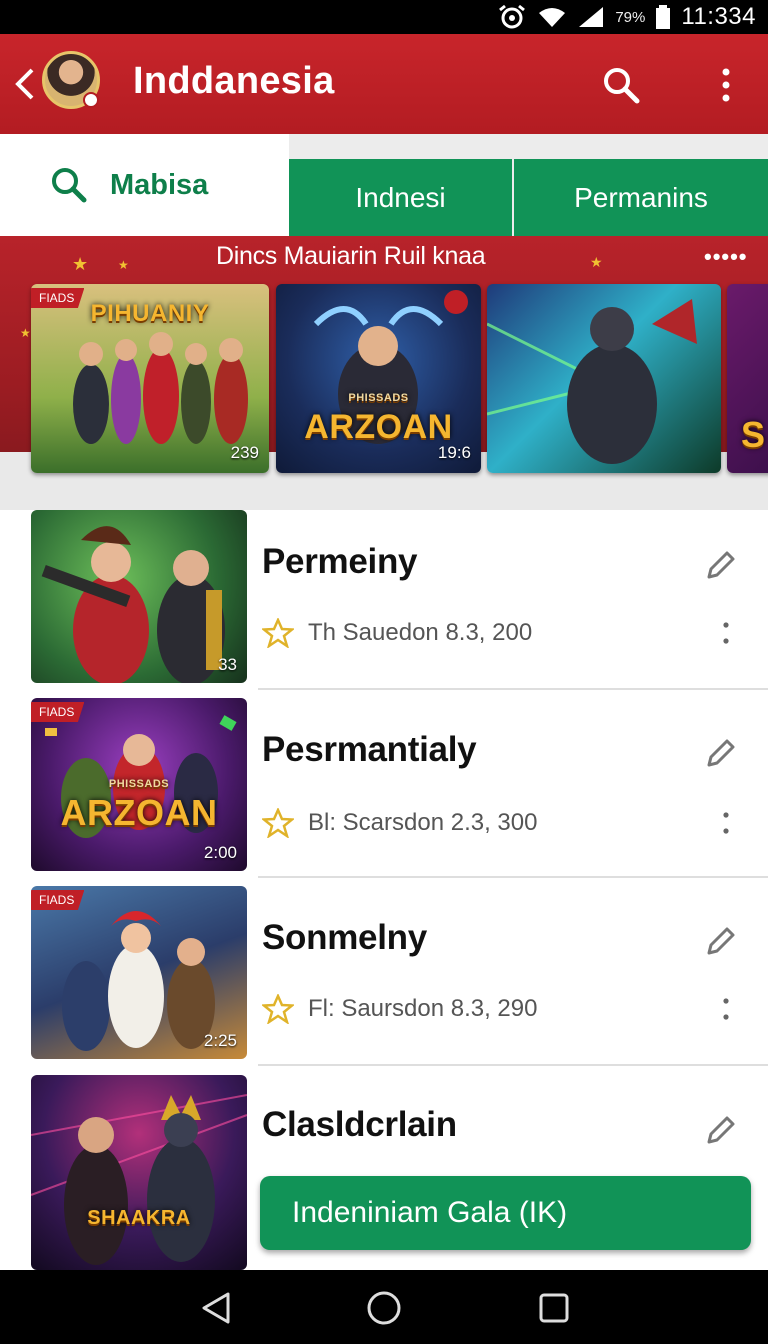 The height and width of the screenshot is (1344, 768). What do you see at coordinates (220, 1040) in the screenshot?
I see `thumbnail-duration: 2:25` at bounding box center [220, 1040].